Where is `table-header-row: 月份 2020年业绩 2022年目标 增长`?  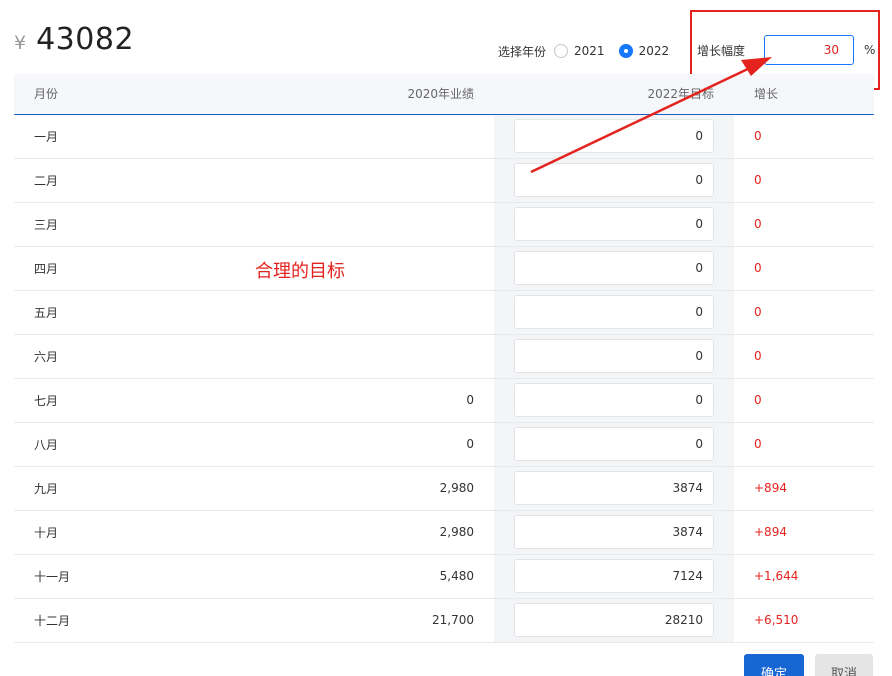 table-header-row: 月份 2020年业绩 2022年目标 增长 is located at coordinates (444, 94).